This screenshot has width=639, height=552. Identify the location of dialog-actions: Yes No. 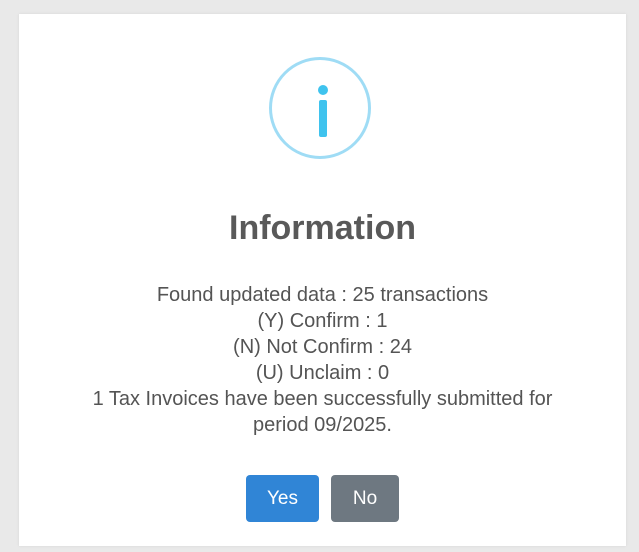
(322, 498).